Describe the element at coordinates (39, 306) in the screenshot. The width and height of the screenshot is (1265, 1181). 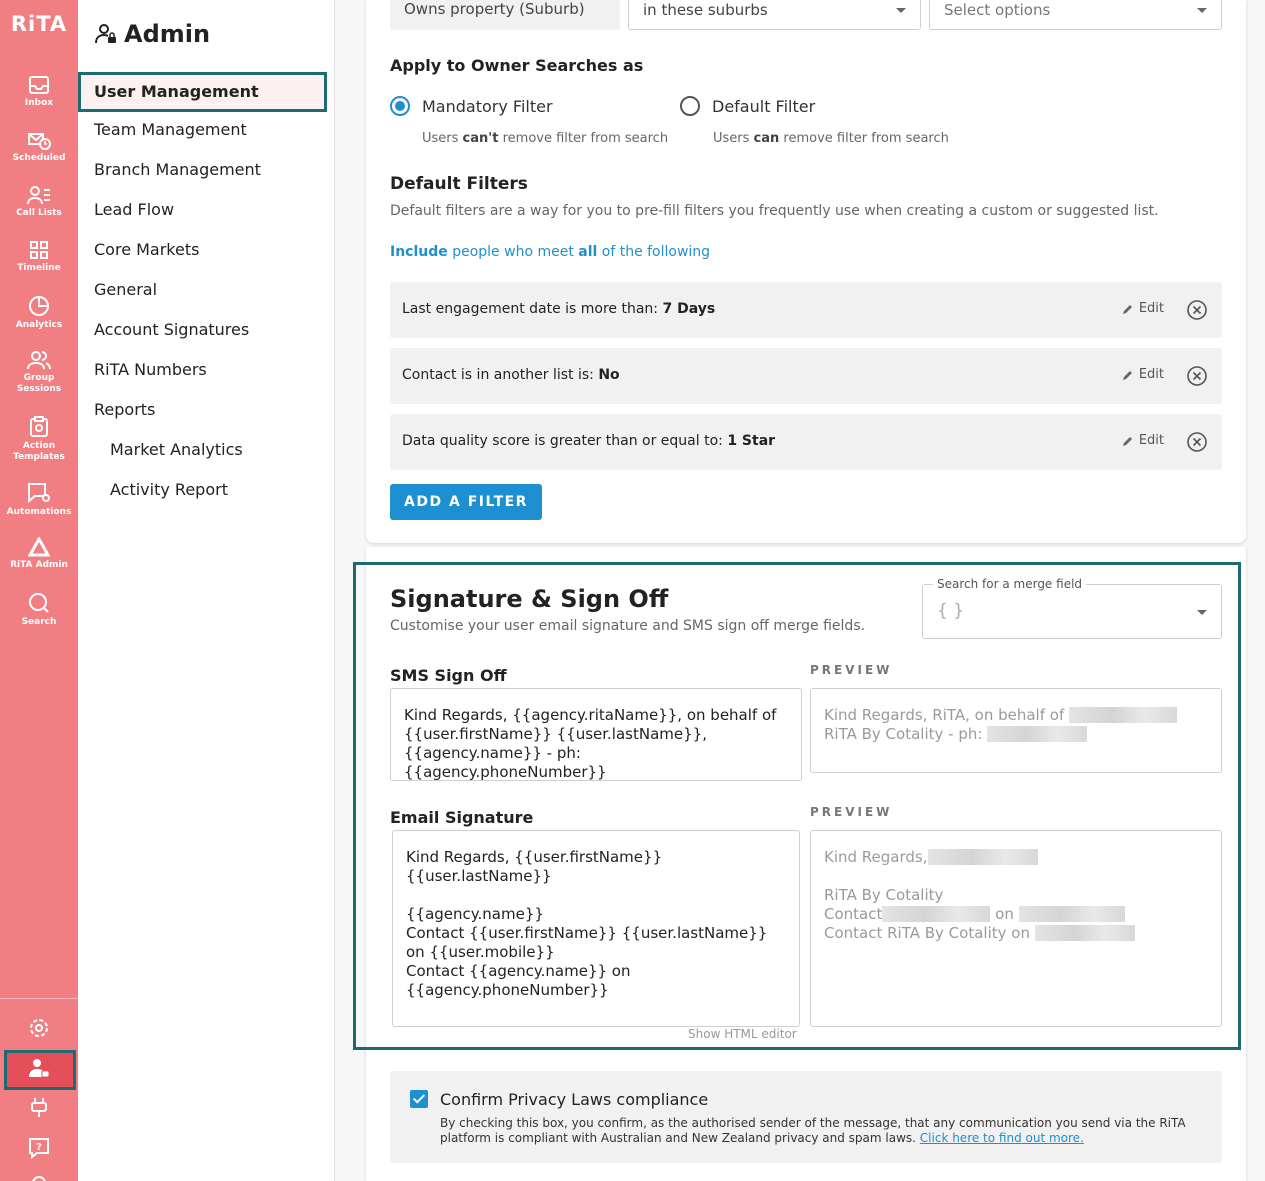
I see `analytics-icon` at that location.